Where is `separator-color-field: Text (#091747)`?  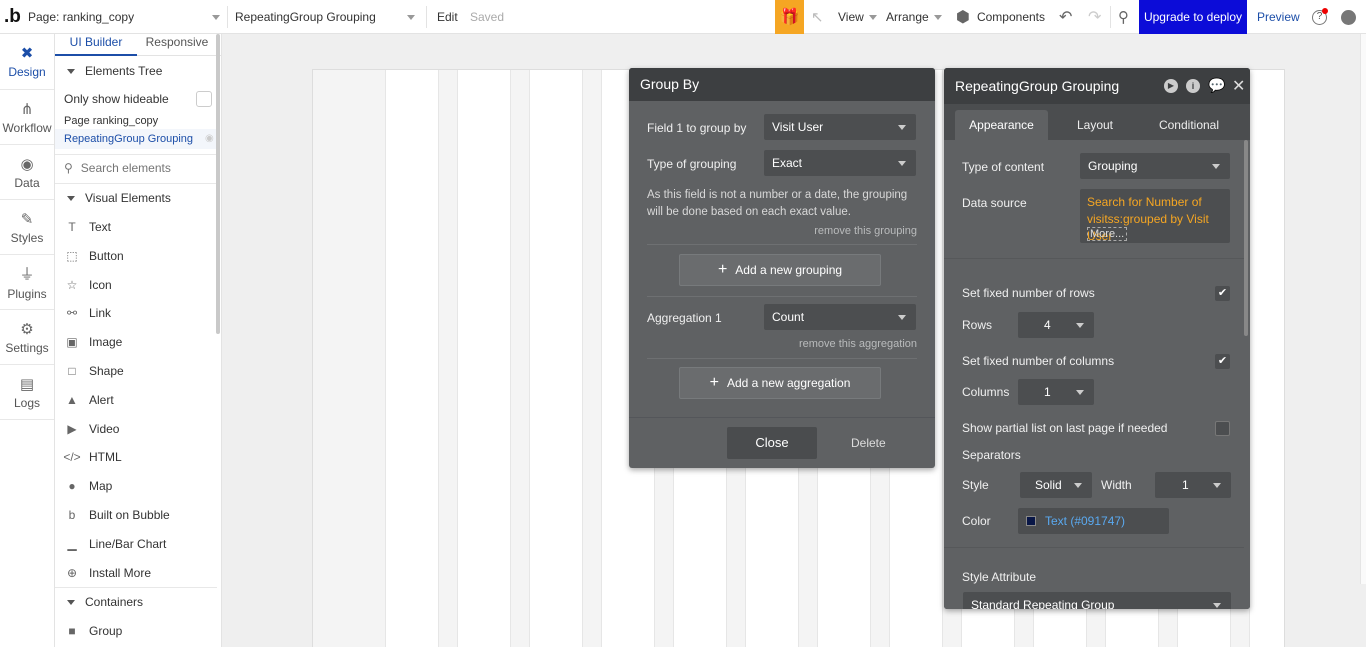 separator-color-field: Text (#091747) is located at coordinates (1093, 521).